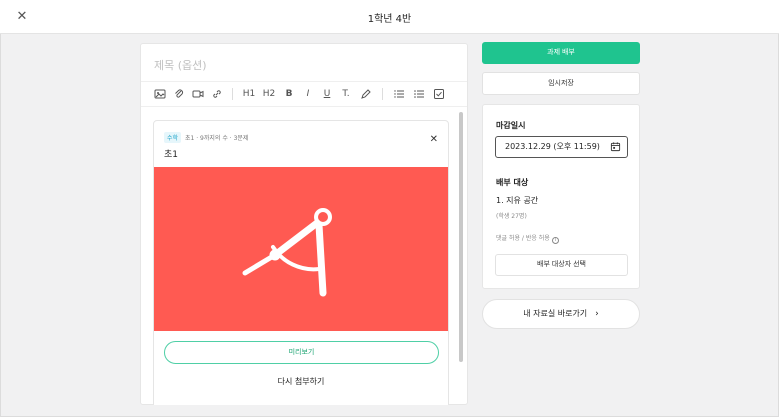 Image resolution: width=779 pixels, height=417 pixels. I want to click on remove-attachment-icon: ✕, so click(434, 139).